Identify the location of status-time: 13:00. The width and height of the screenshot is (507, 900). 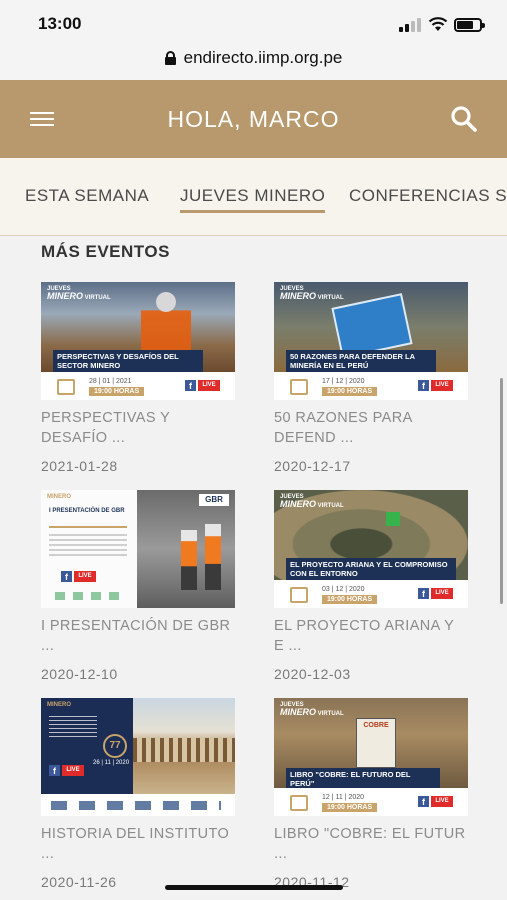
(60, 23).